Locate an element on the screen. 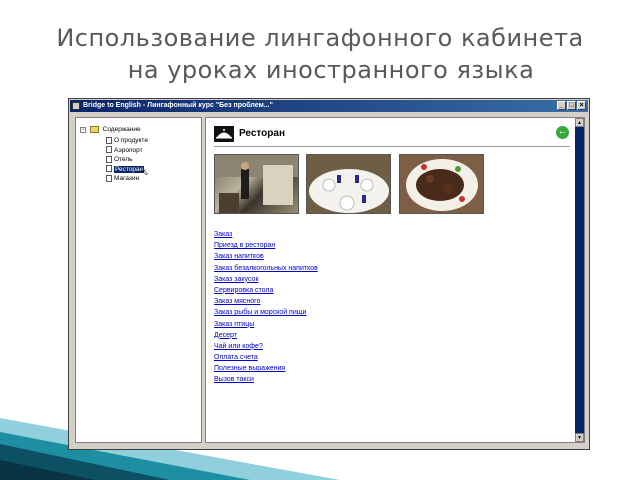 The height and width of the screenshot is (480, 640). tree-item-airport: Аэропорт is located at coordinates (124, 150).